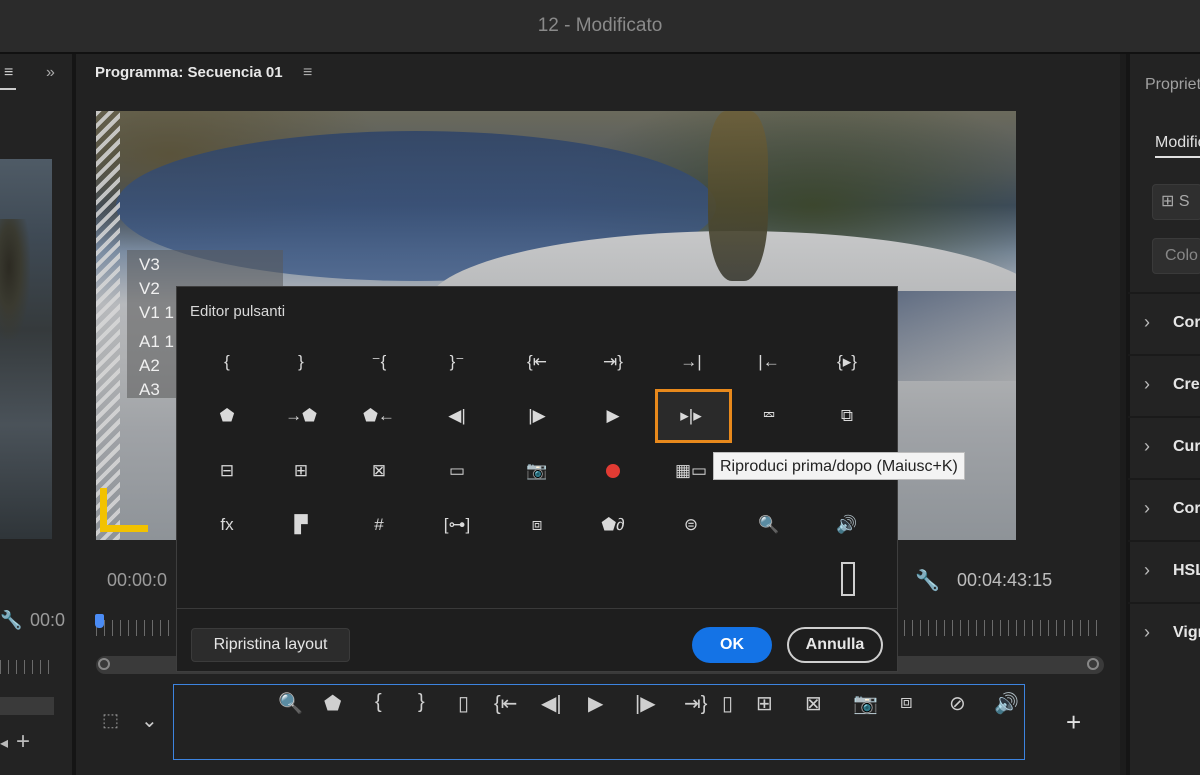 The width and height of the screenshot is (1200, 775). Describe the element at coordinates (1164, 571) in the screenshot. I see `properties-section: › HSL` at that location.